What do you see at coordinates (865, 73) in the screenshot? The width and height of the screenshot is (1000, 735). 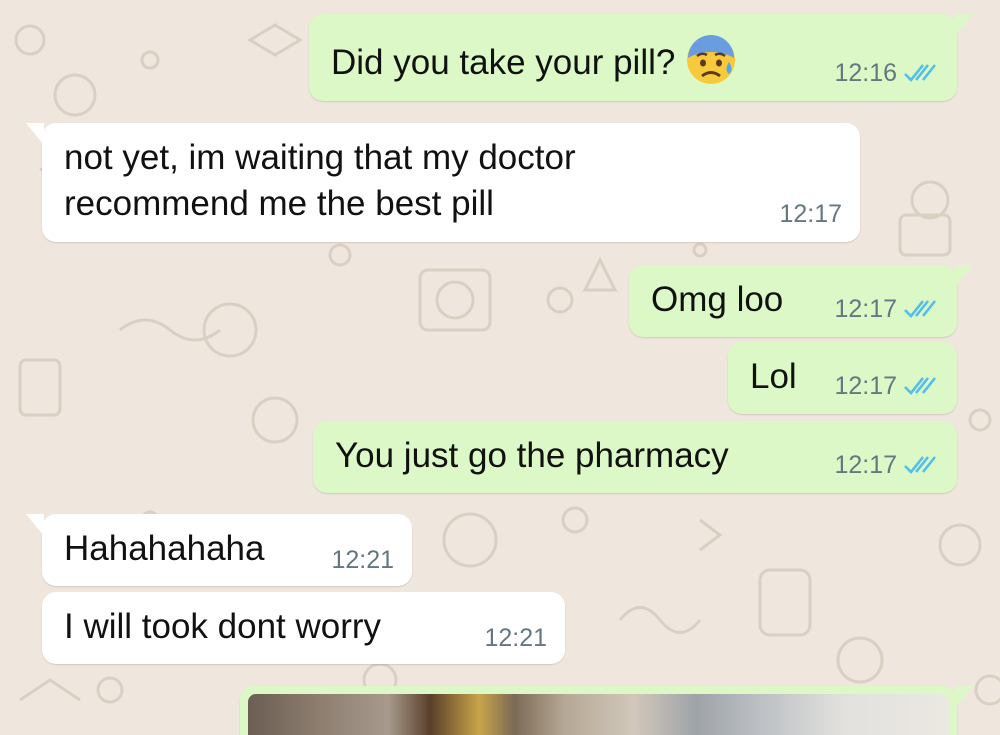 I see `message-time: 12:16` at bounding box center [865, 73].